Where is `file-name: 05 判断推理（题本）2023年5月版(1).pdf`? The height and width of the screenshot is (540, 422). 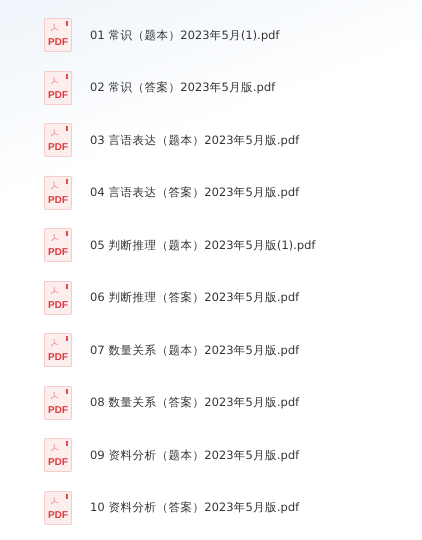 file-name: 05 判断推理（题本）2023年5月版(1).pdf is located at coordinates (203, 245).